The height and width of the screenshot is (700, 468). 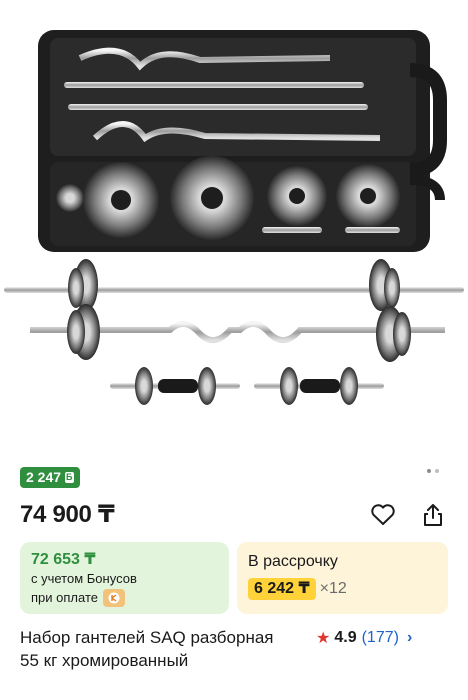 What do you see at coordinates (293, 561) in the screenshot?
I see `installment-title: В рассрочку` at bounding box center [293, 561].